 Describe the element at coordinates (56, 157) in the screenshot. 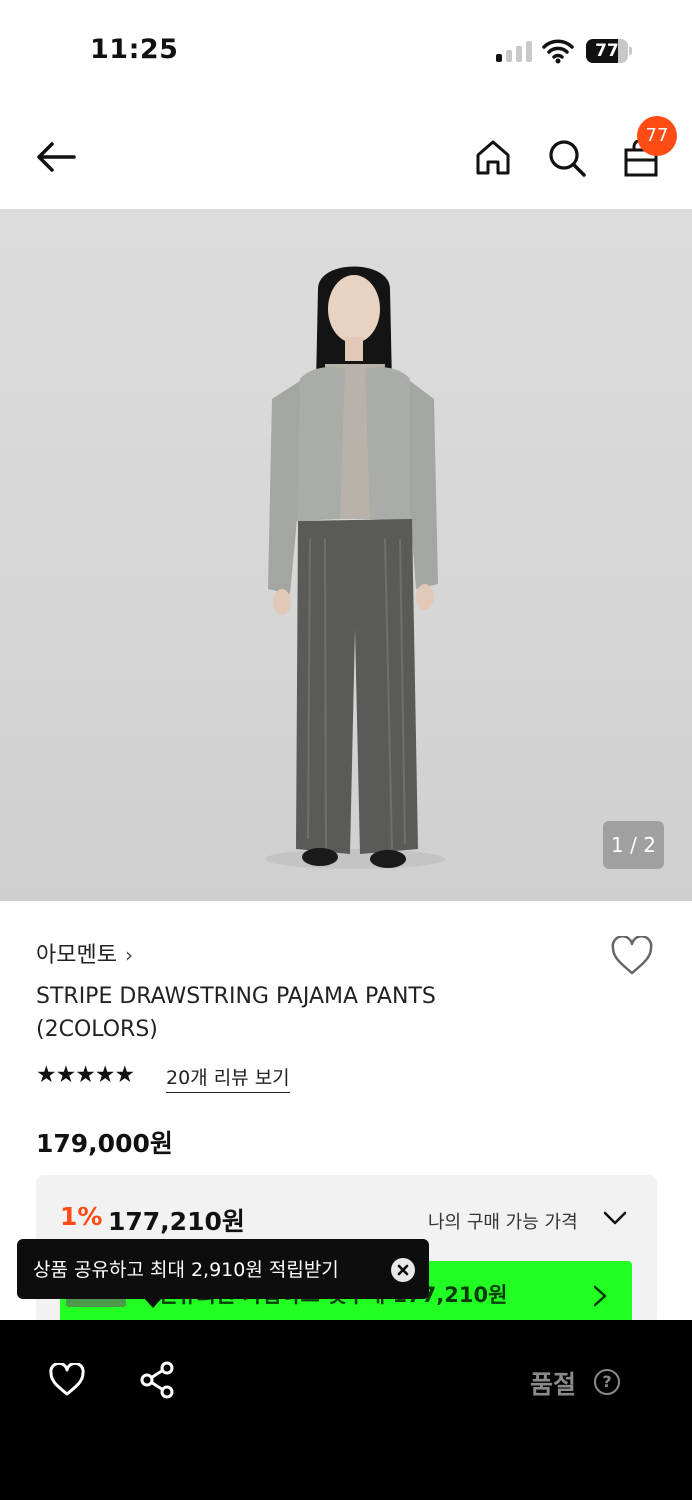

I see `arrow-left-icon` at that location.